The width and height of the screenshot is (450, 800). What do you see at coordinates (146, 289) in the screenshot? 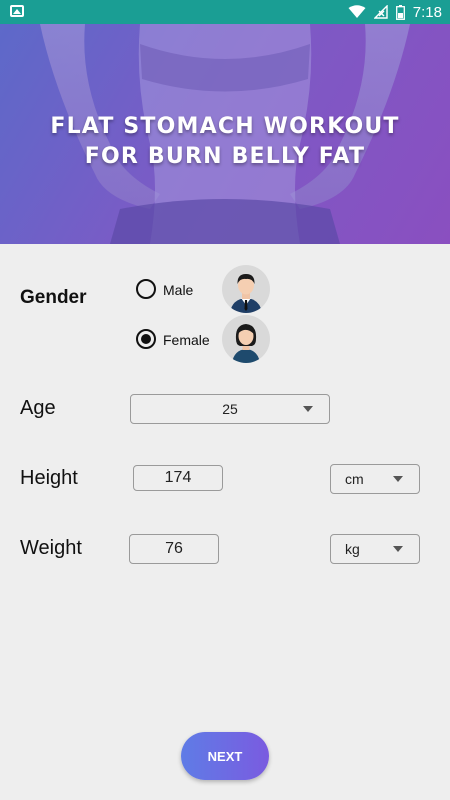
I see `gender-male-radio` at bounding box center [146, 289].